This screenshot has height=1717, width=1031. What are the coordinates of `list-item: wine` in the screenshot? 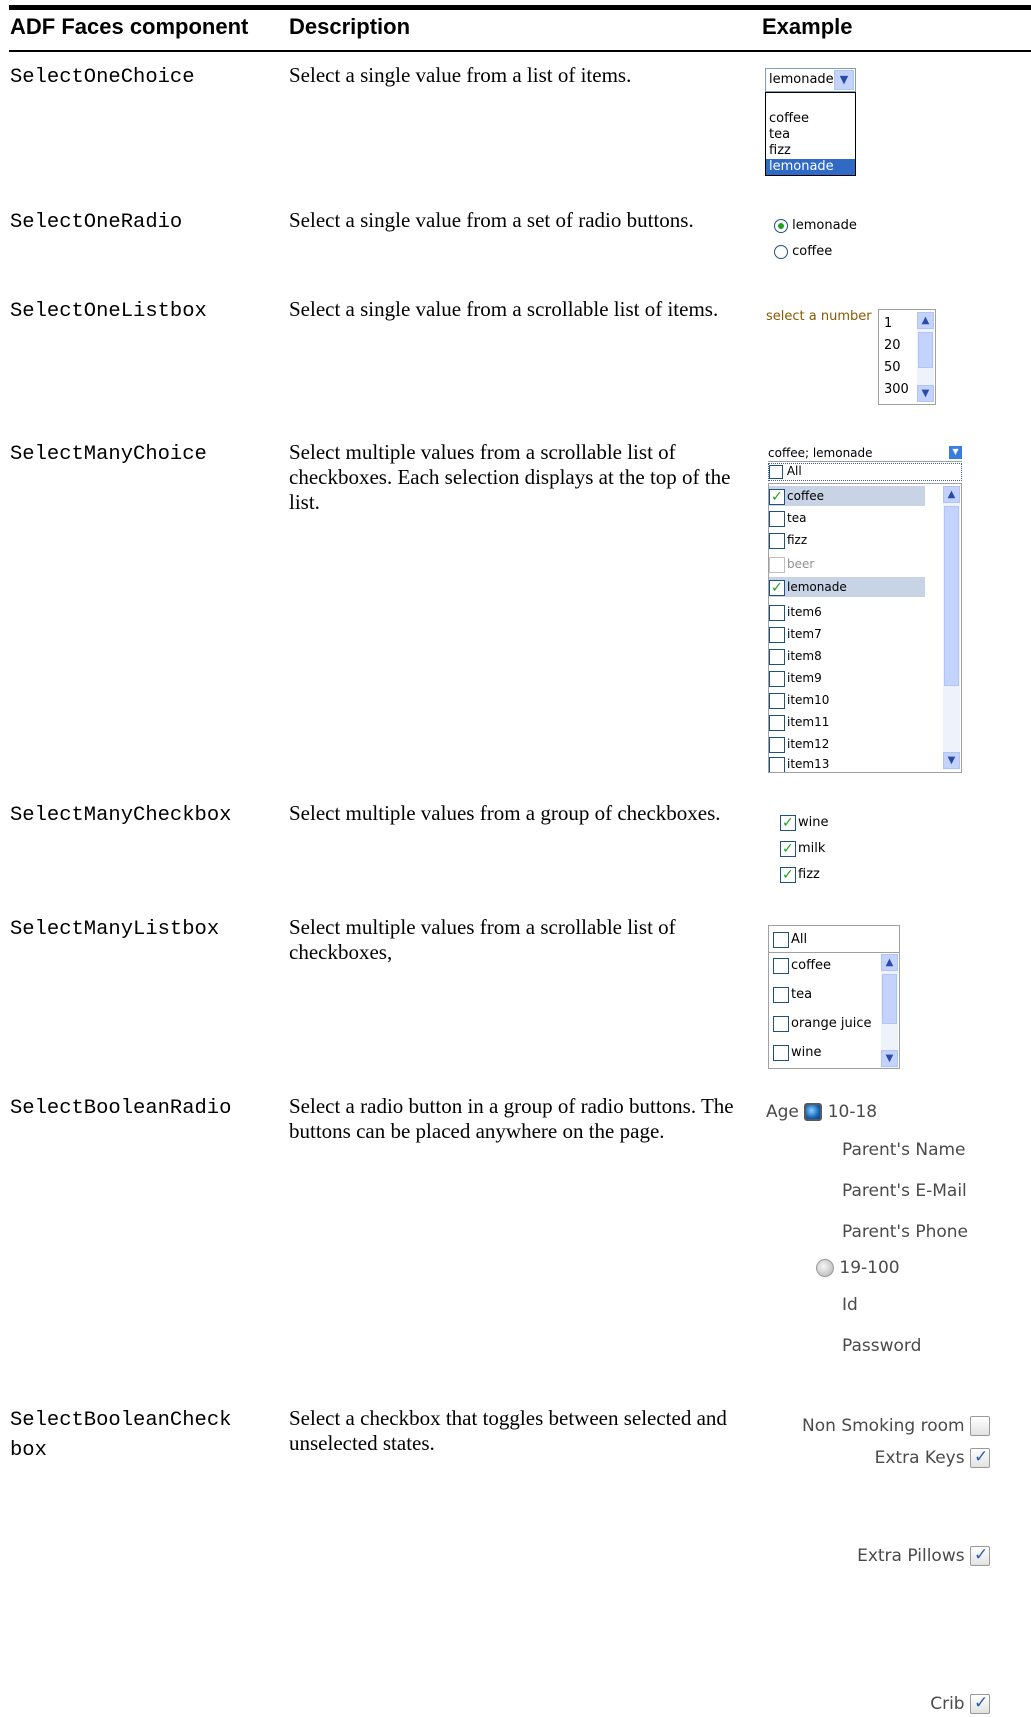 It's located at (797, 1053).